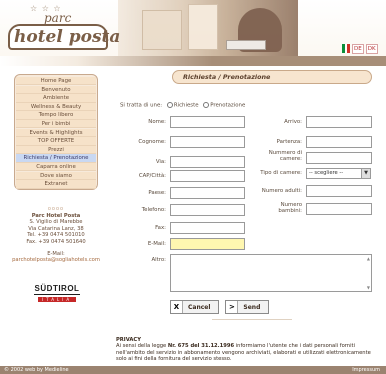 The width and height of the screenshot is (386, 374). I want to click on field-label-adulti: Numero adulti:, so click(281, 191).